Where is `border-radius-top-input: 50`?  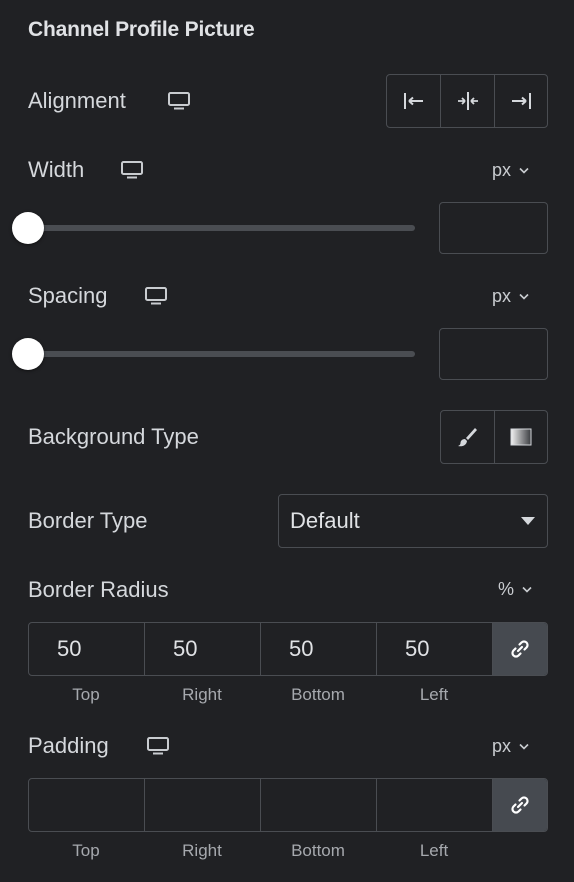 border-radius-top-input: 50 is located at coordinates (87, 649).